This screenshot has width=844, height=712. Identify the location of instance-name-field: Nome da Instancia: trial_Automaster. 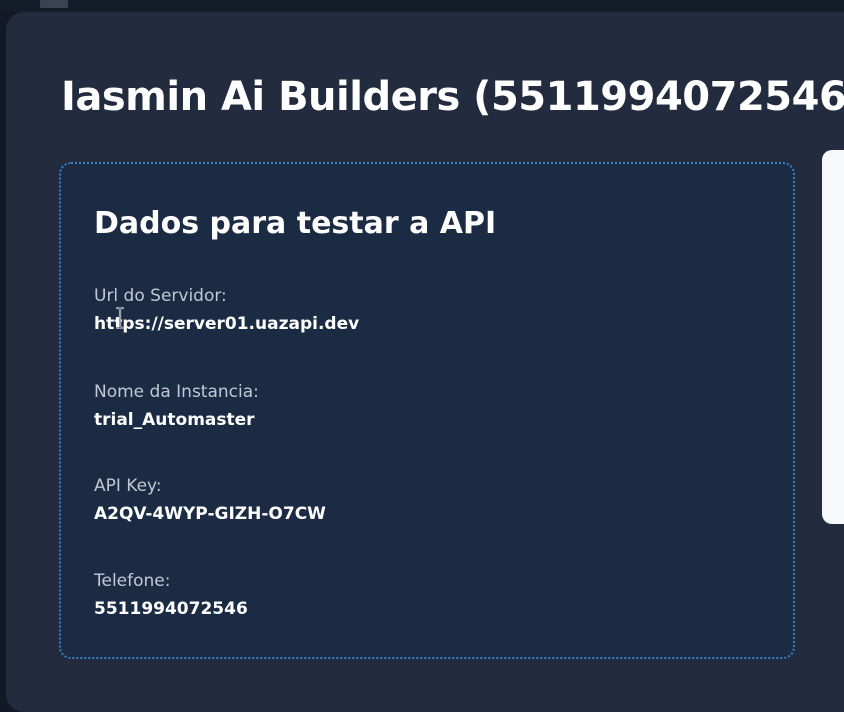
(176, 406).